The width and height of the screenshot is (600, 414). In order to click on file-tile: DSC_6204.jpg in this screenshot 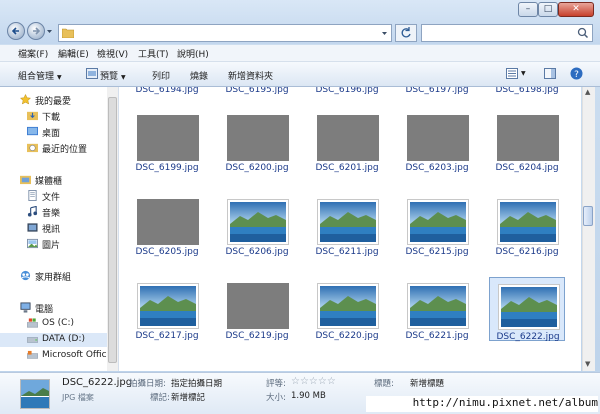, I will do `click(527, 141)`.